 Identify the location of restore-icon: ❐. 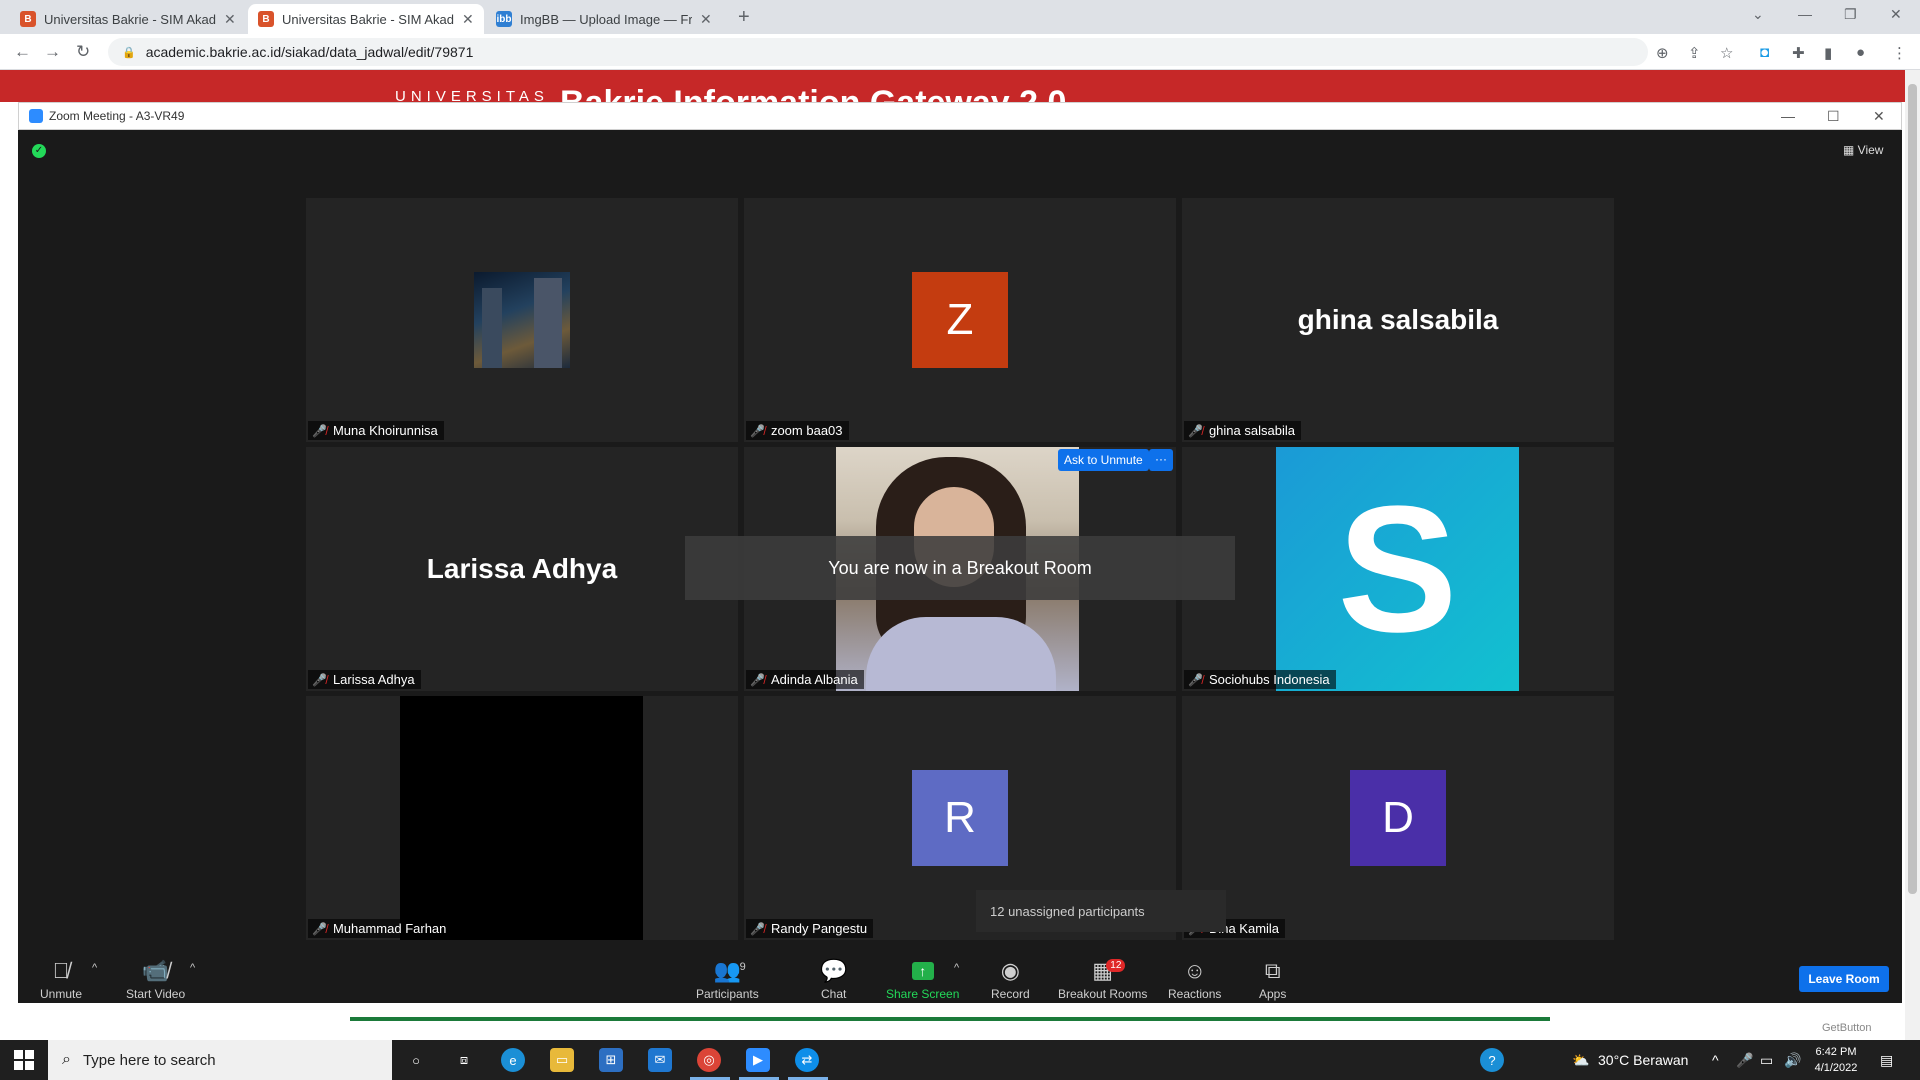
(1850, 14).